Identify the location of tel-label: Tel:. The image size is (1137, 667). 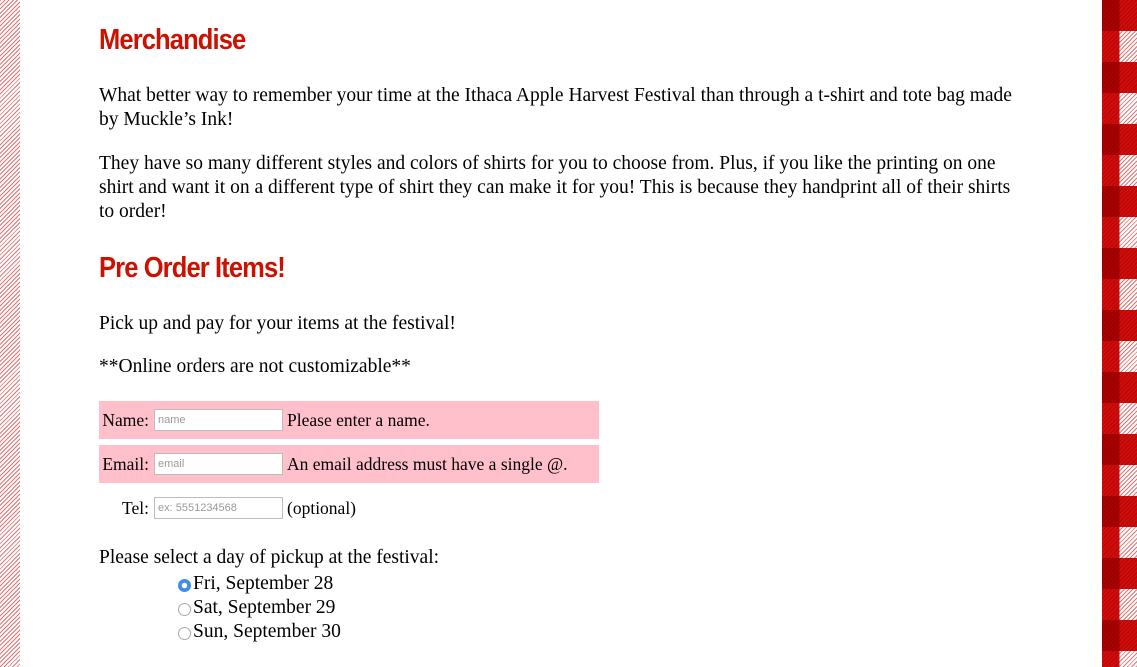
(135, 507).